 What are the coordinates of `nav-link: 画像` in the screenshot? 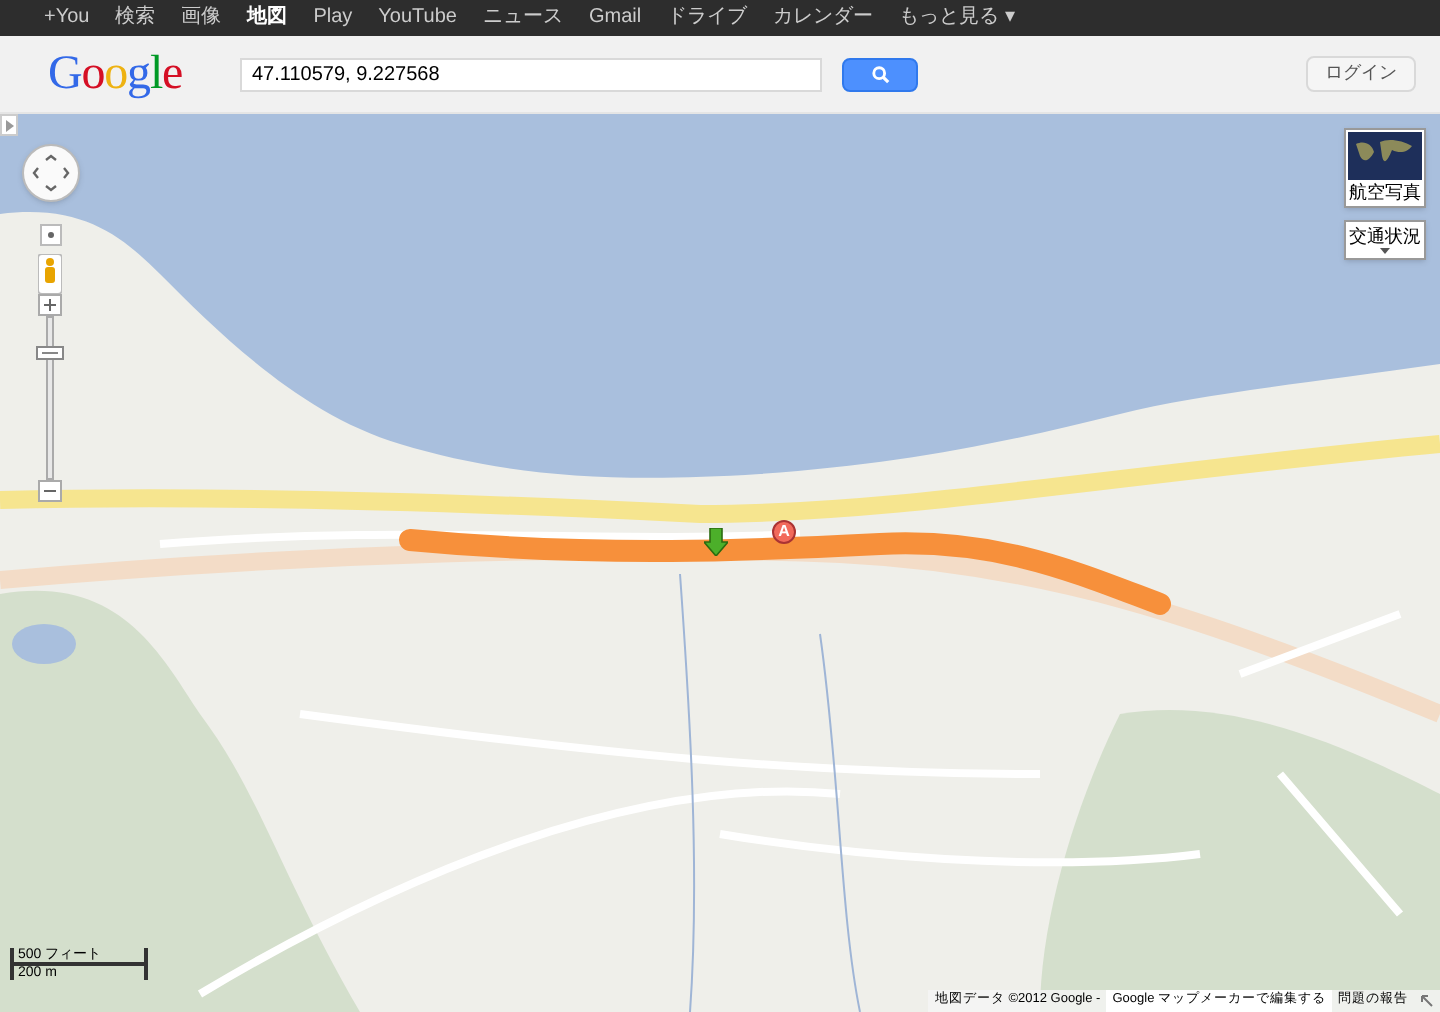 It's located at (201, 18).